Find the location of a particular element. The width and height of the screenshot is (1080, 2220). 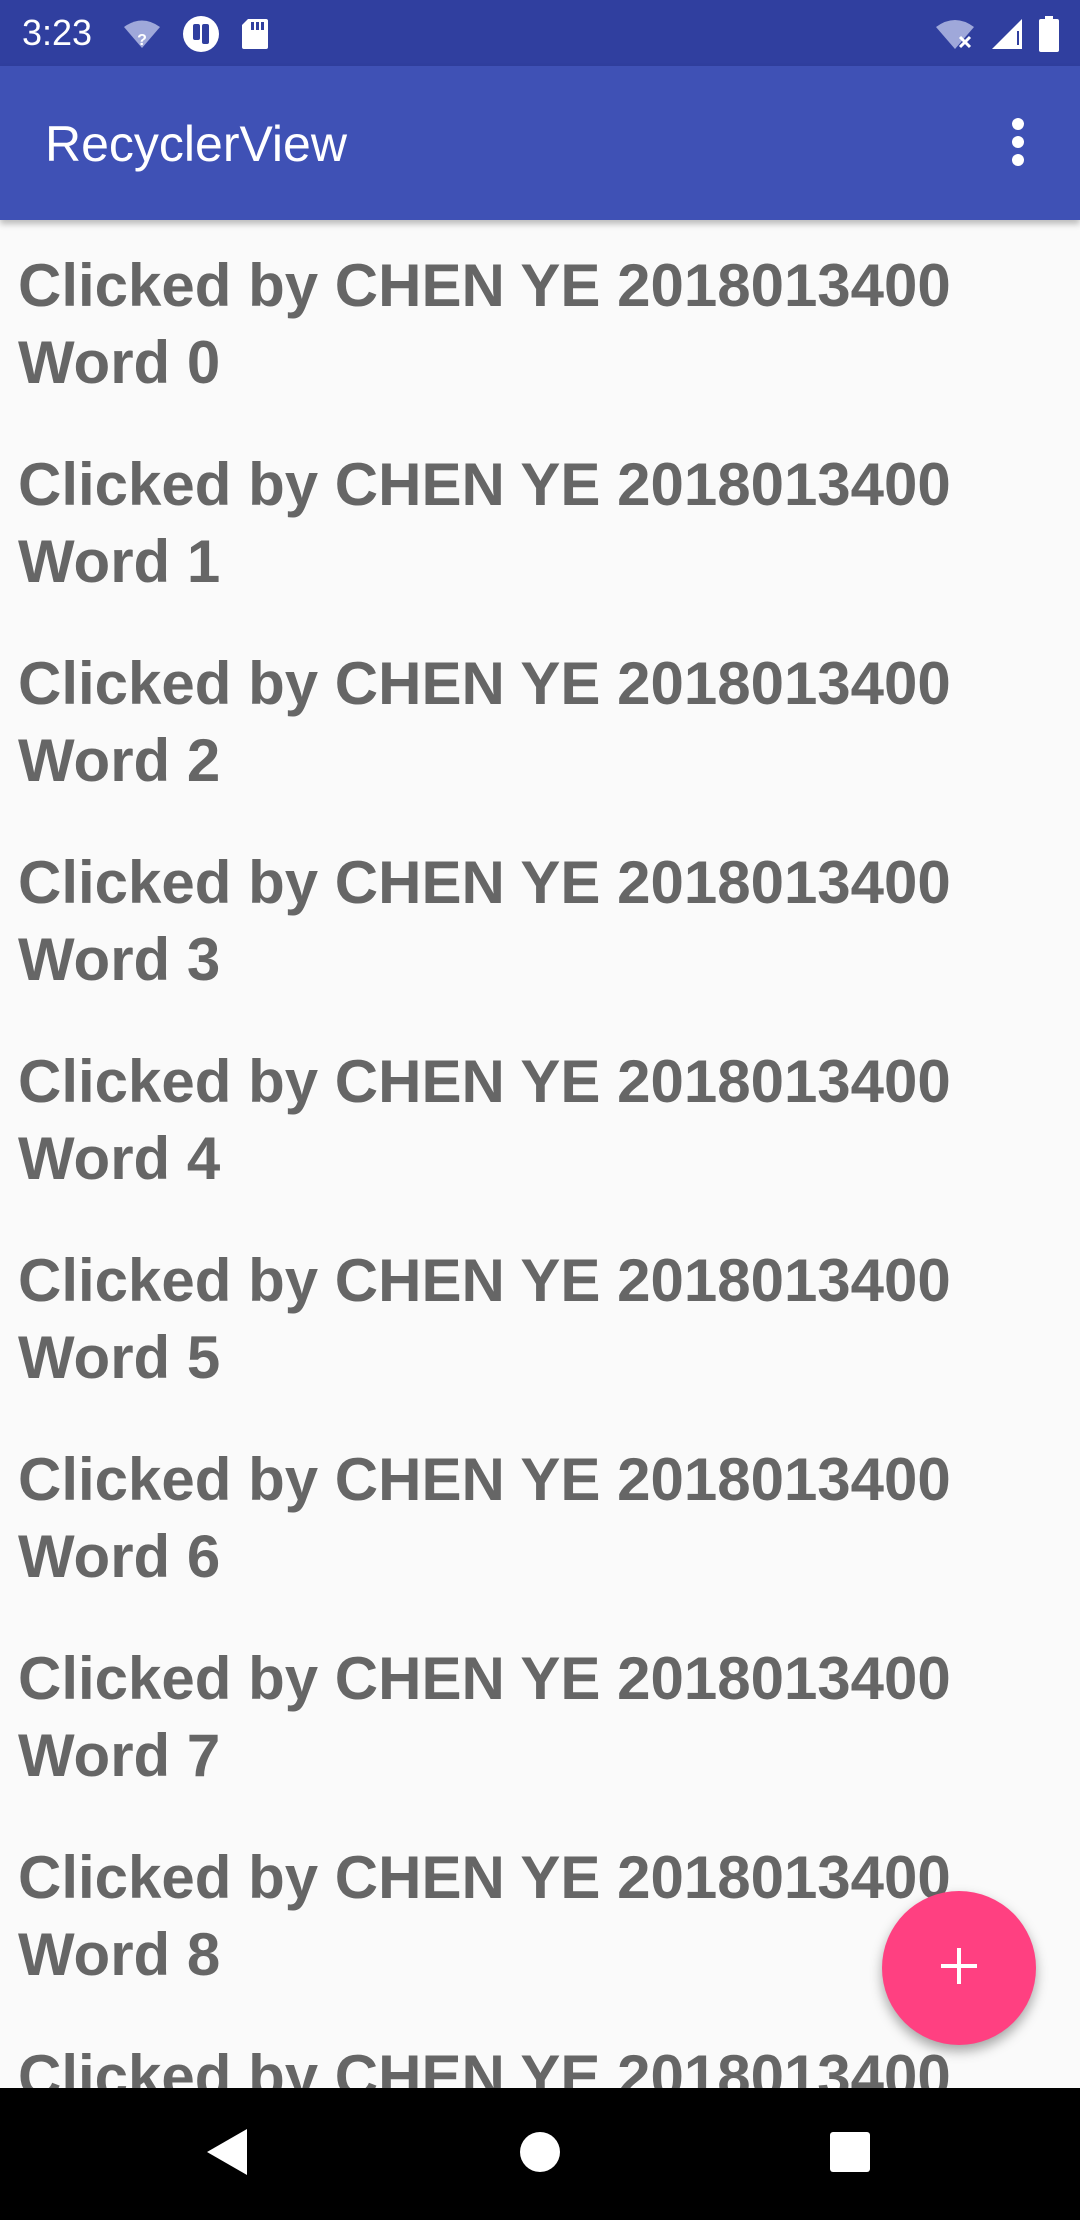

add-fab-button is located at coordinates (959, 1968).